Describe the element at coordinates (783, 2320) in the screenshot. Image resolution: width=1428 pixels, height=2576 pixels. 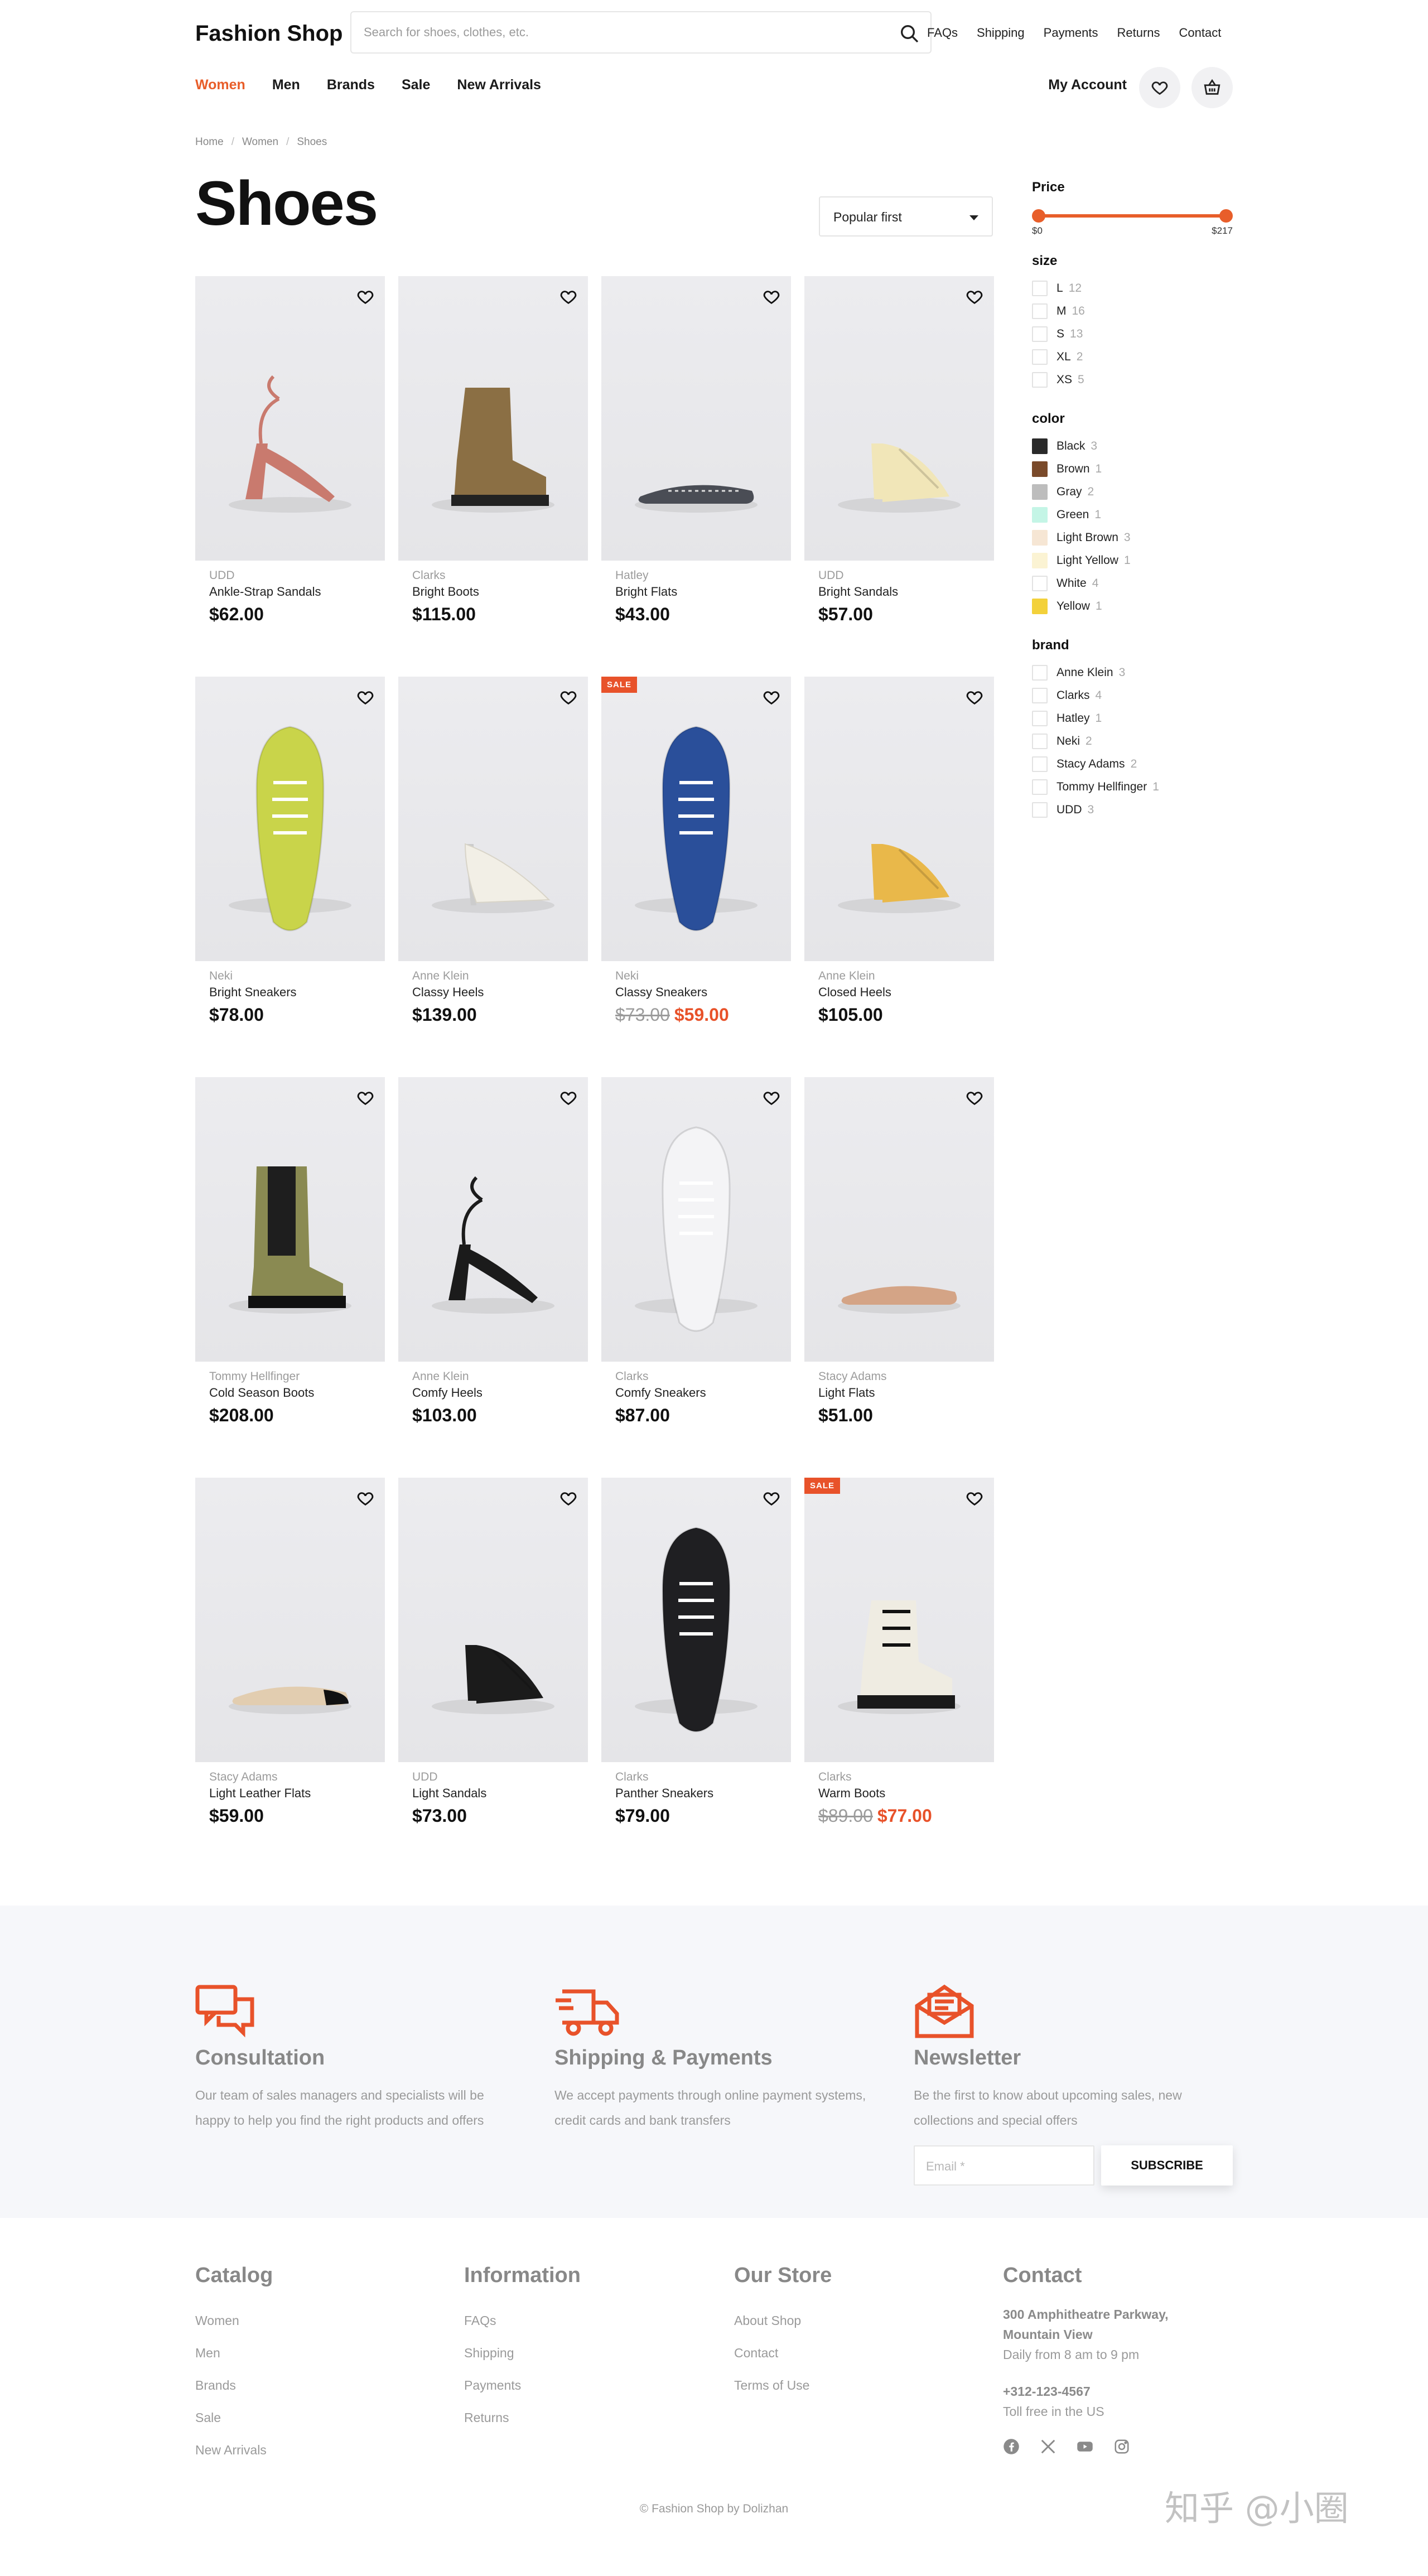
I see `footer-link-about: About Shop` at that location.